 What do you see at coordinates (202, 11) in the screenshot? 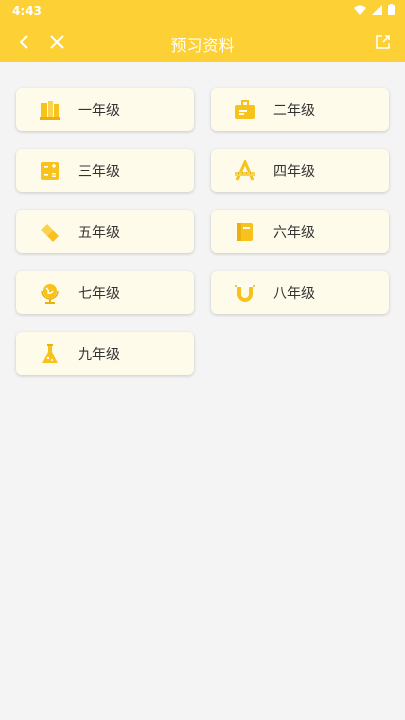
I see `status-bar: 4:43` at bounding box center [202, 11].